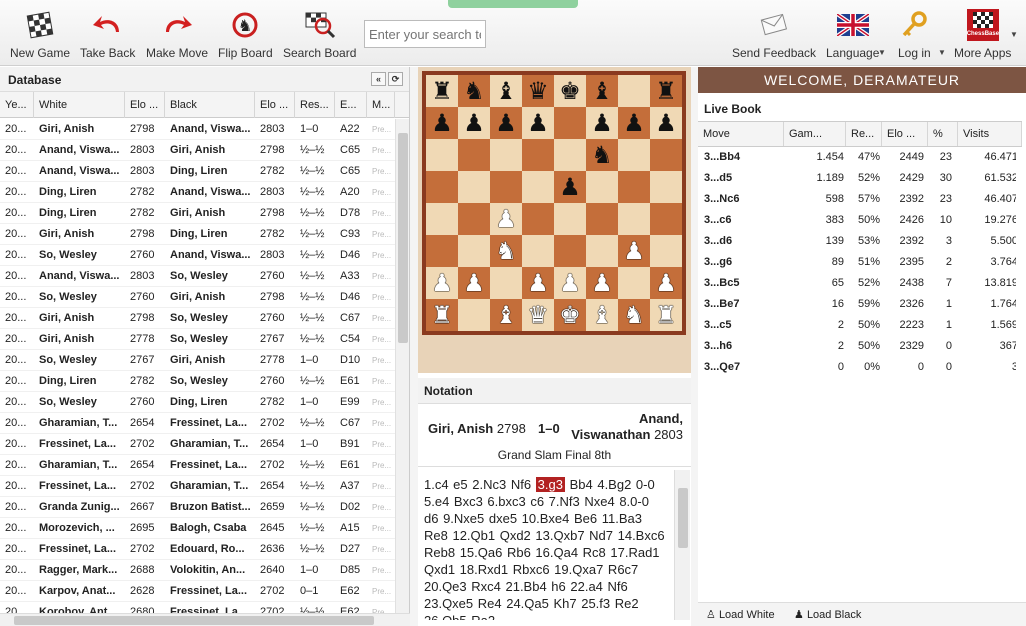 The height and width of the screenshot is (626, 1026). Describe the element at coordinates (942, 52) in the screenshot. I see `login-dropdown-icon: ▼` at that location.